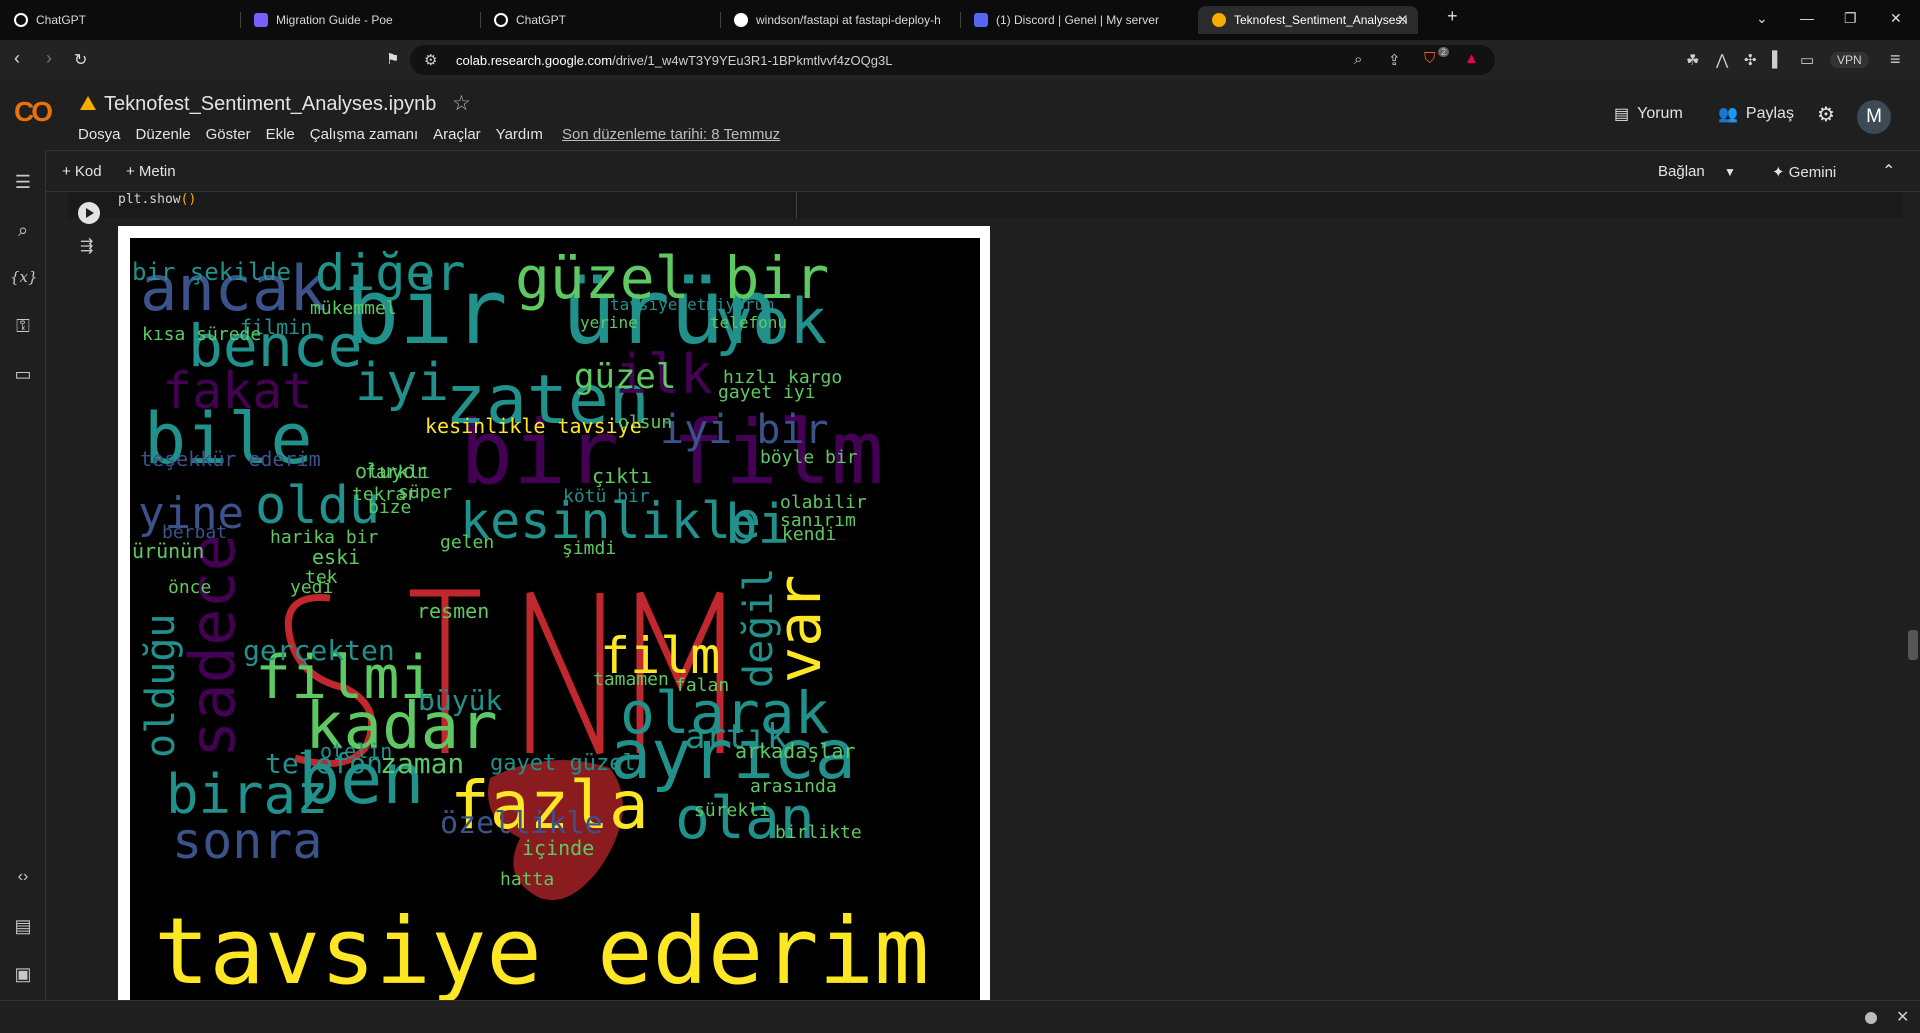  Describe the element at coordinates (1777, 59) in the screenshot. I see `sidebar-icon: ▌` at that location.